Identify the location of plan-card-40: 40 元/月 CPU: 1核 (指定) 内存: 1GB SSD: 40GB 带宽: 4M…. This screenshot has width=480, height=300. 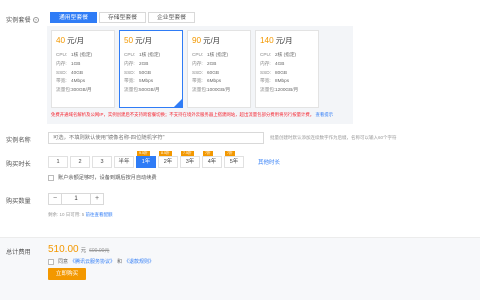
(83, 69).